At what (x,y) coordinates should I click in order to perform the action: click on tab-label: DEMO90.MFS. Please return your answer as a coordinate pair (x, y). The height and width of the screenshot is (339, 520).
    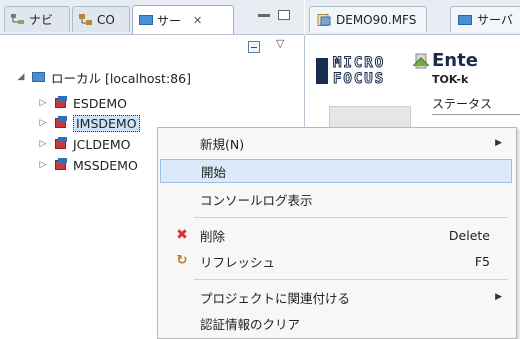
    Looking at the image, I should click on (376, 19).